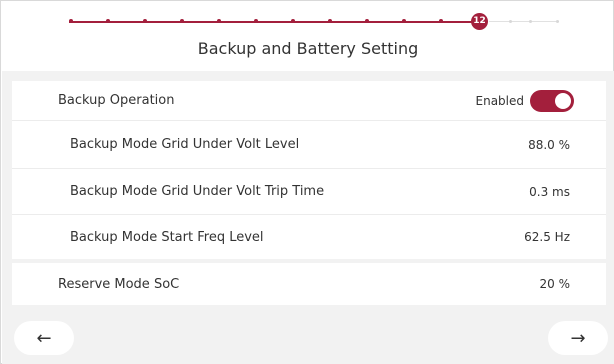  I want to click on stepper-track-completed, so click(273, 22).